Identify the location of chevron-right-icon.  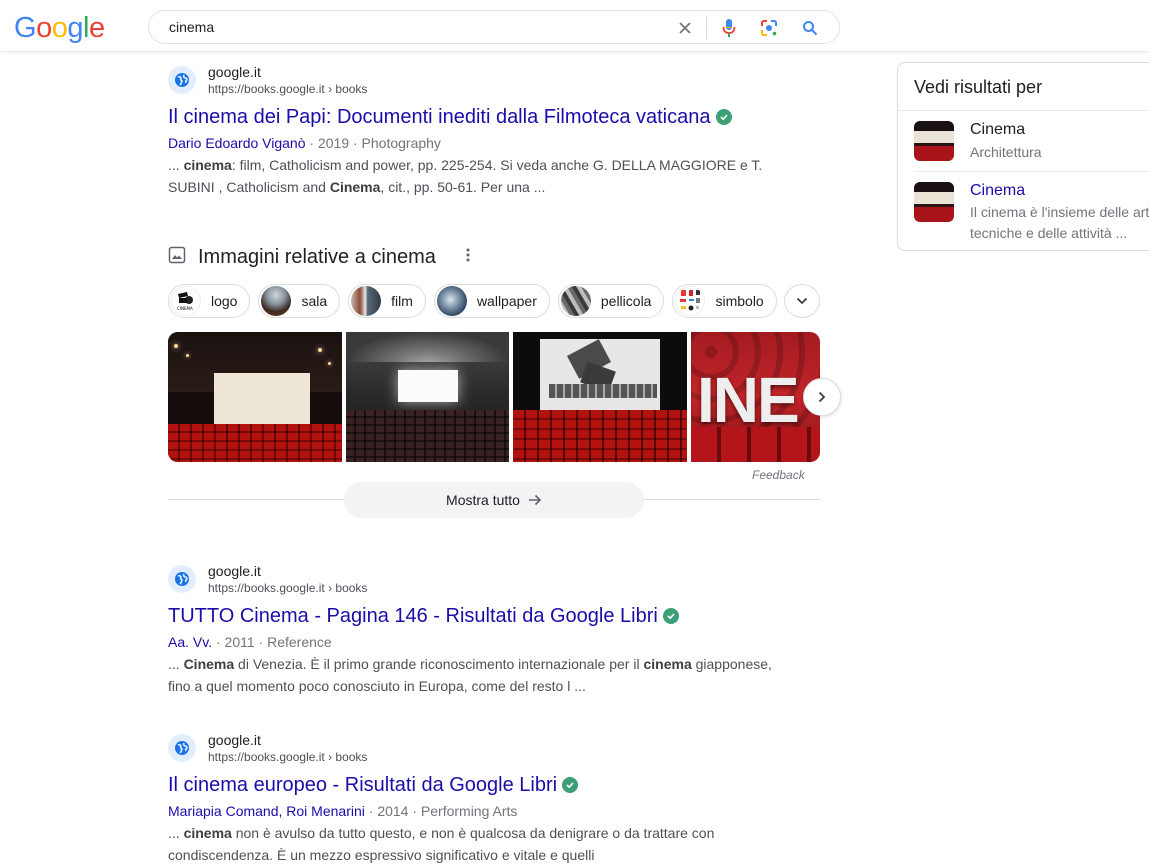
(822, 397).